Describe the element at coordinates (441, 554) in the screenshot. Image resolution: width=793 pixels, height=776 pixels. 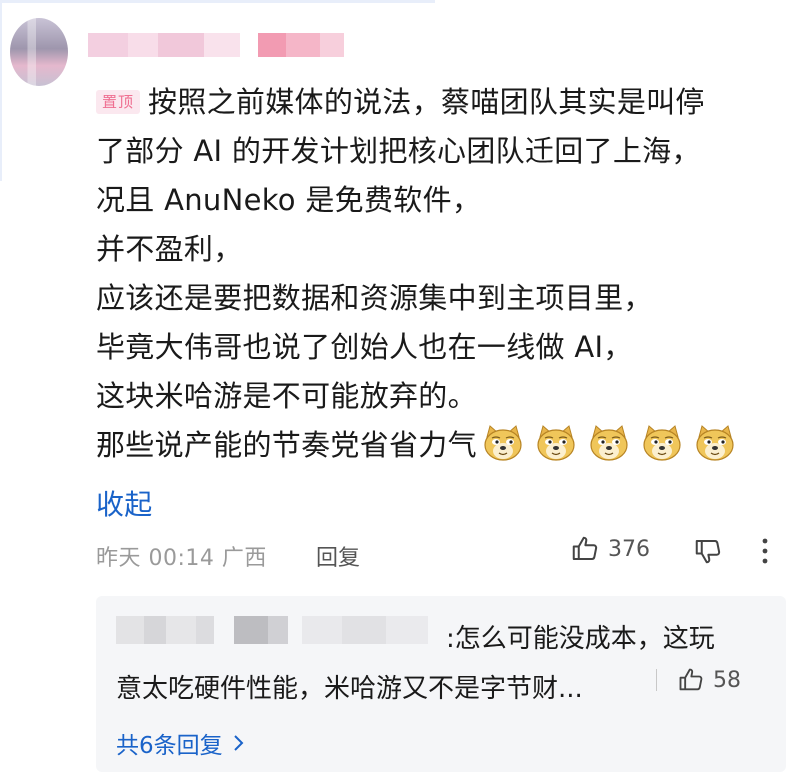
I see `comment-meta: 昨天 00:14 广西 回复 376` at that location.